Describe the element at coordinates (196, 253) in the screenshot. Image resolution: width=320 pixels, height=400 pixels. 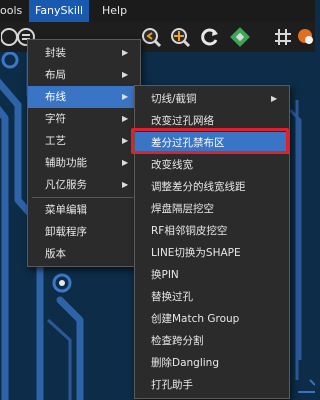
I see `menu-item-label: LINE切换为SHAPE` at that location.